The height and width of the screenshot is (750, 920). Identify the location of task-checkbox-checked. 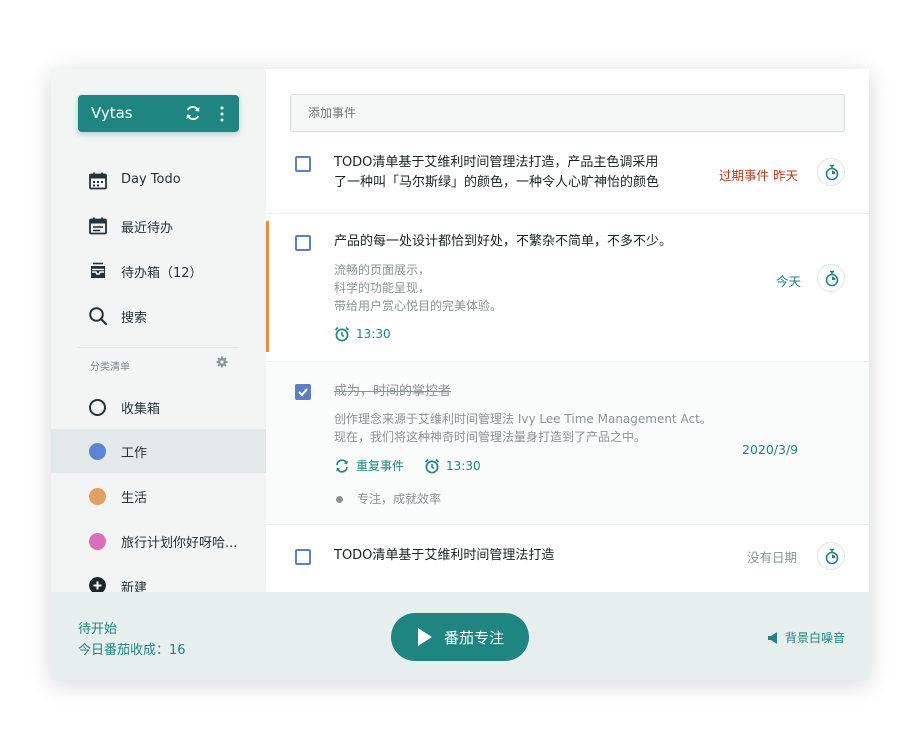
(303, 392).